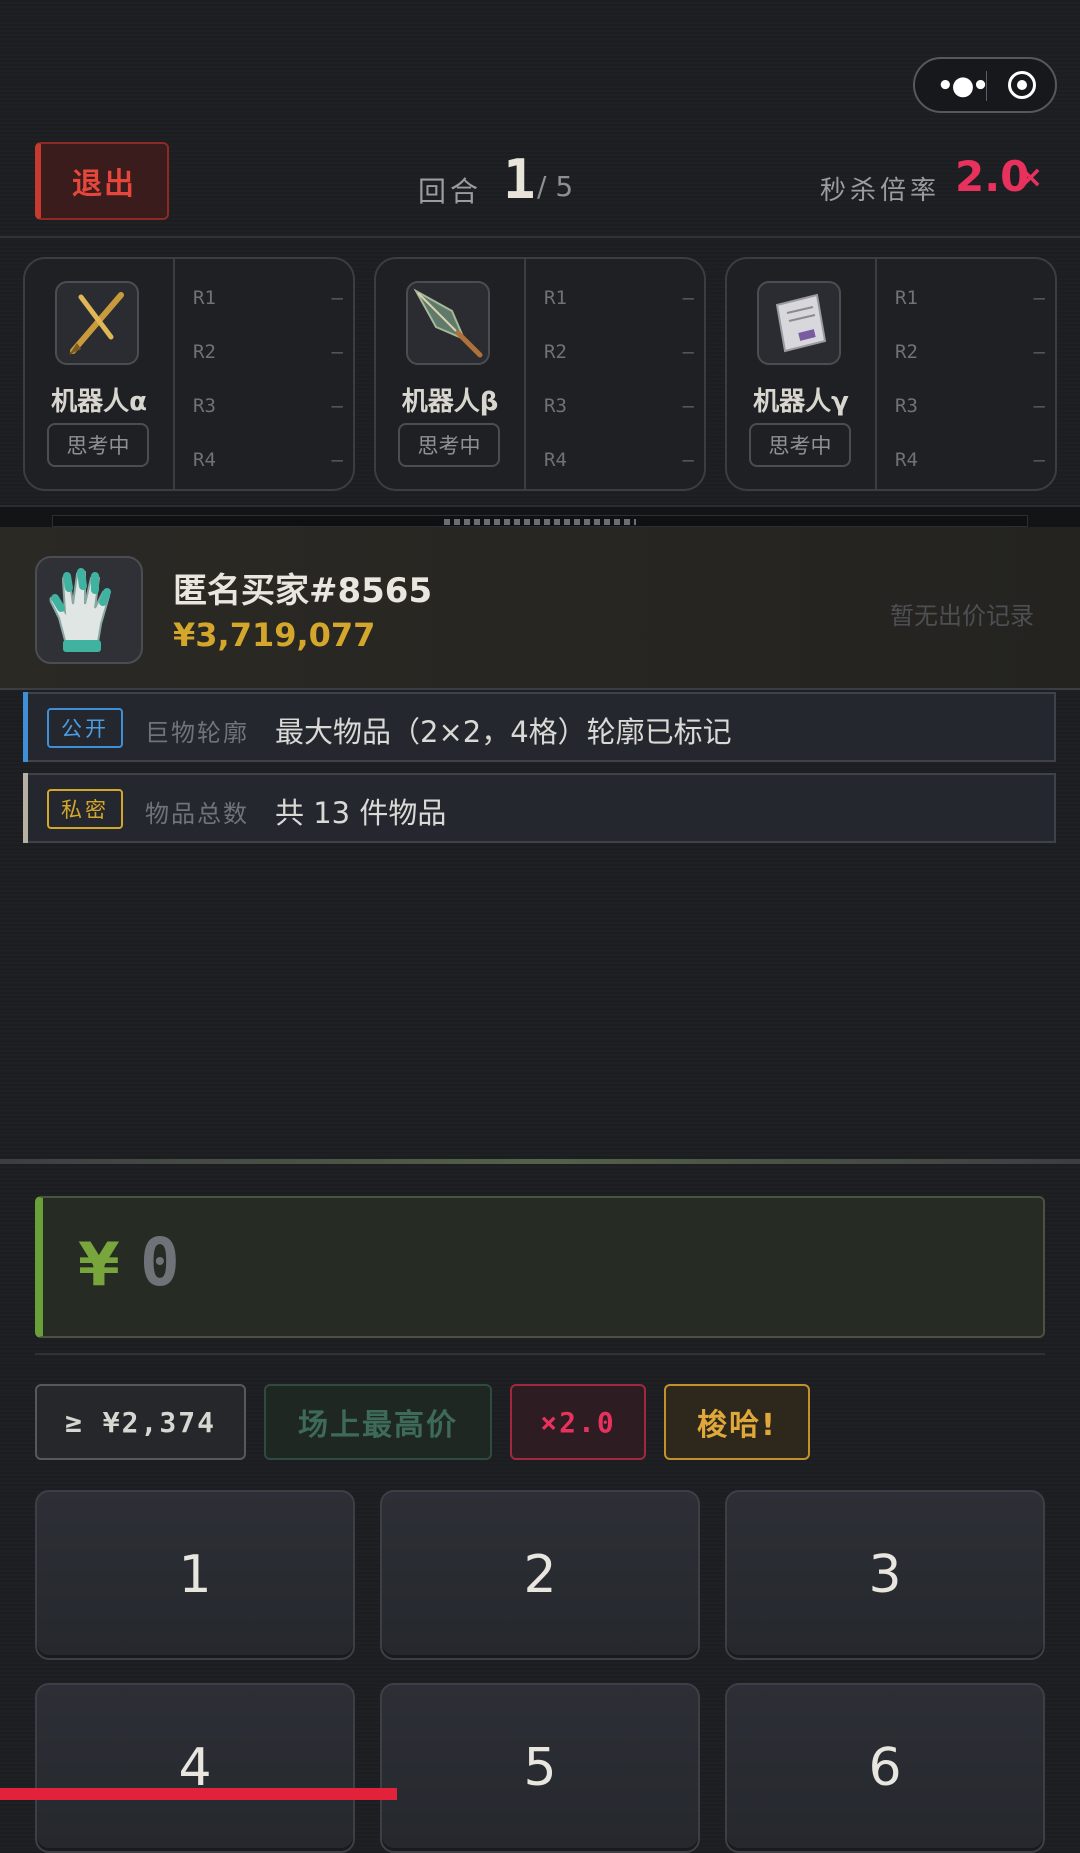 The width and height of the screenshot is (1080, 1853). I want to click on info-row-private: 私密 物品总数 共 13 件物品, so click(539, 808).